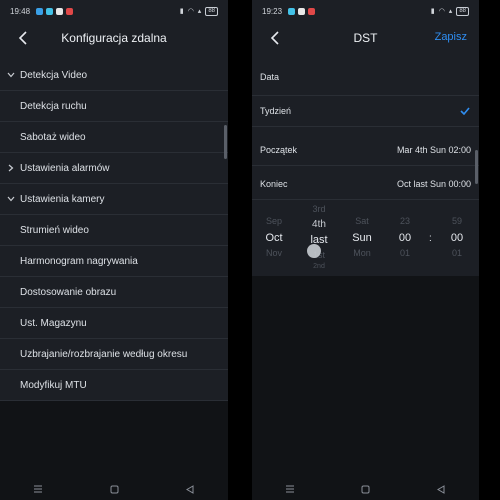  Describe the element at coordinates (54, 230) in the screenshot. I see `list-item-label: Strumień wideo` at that location.